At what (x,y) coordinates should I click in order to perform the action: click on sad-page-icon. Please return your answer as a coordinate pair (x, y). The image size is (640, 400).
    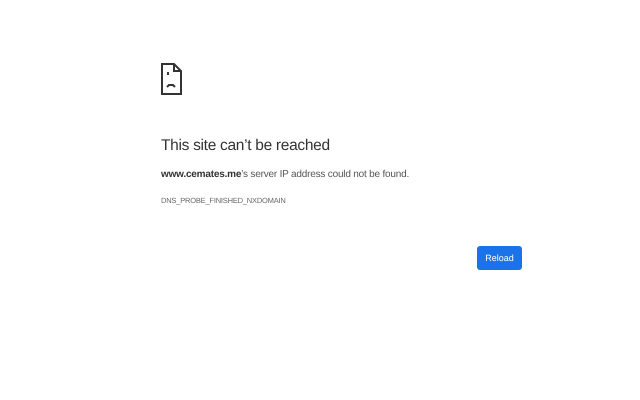
    Looking at the image, I should click on (171, 79).